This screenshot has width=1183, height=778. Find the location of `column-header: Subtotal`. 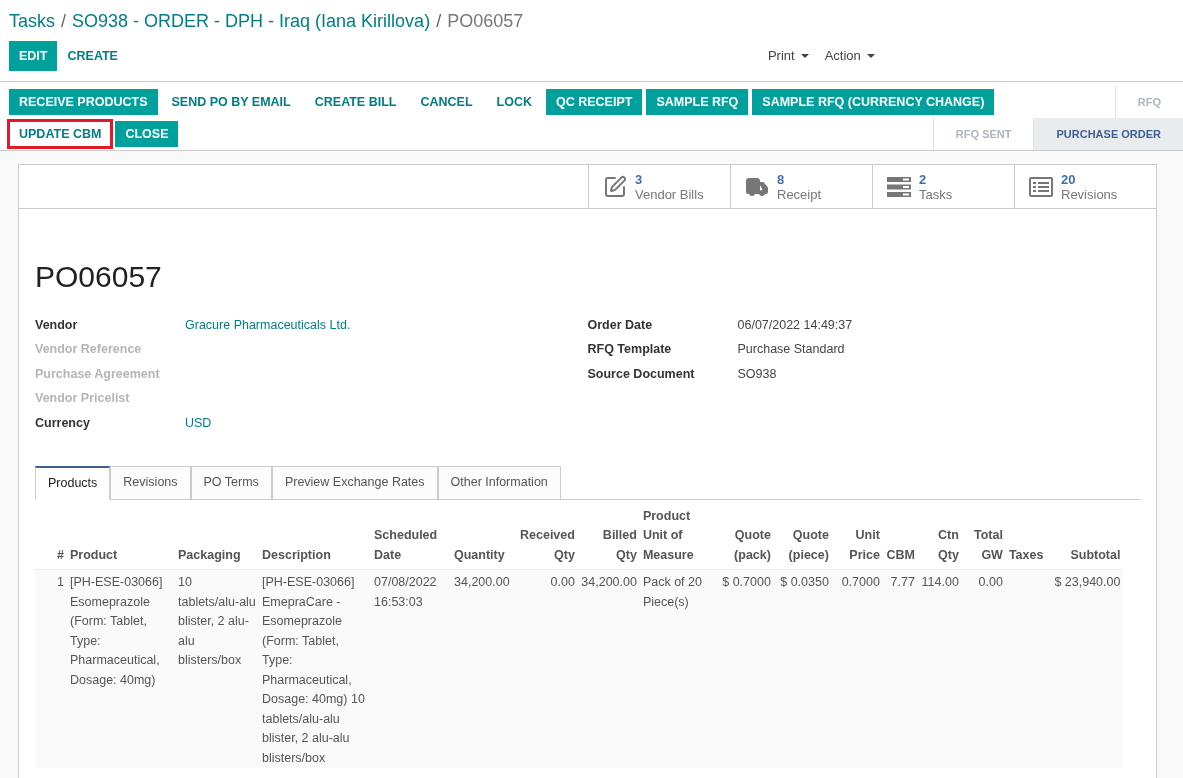

column-header: Subtotal is located at coordinates (1095, 554).